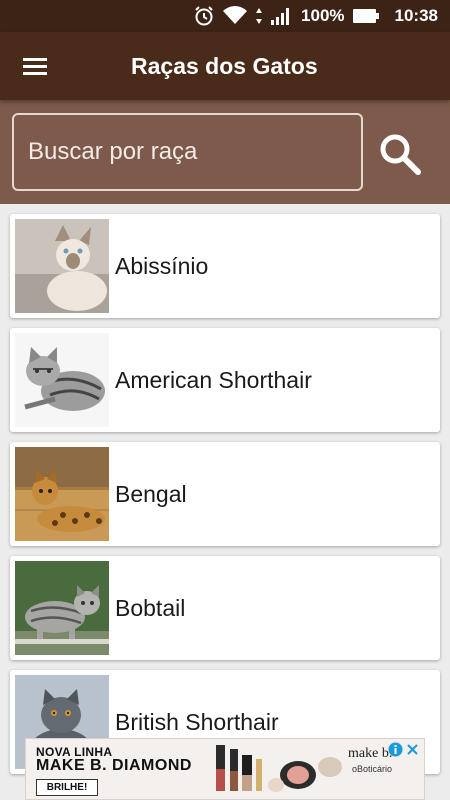 The height and width of the screenshot is (800, 450). I want to click on cell-signal-icon, so click(281, 16).